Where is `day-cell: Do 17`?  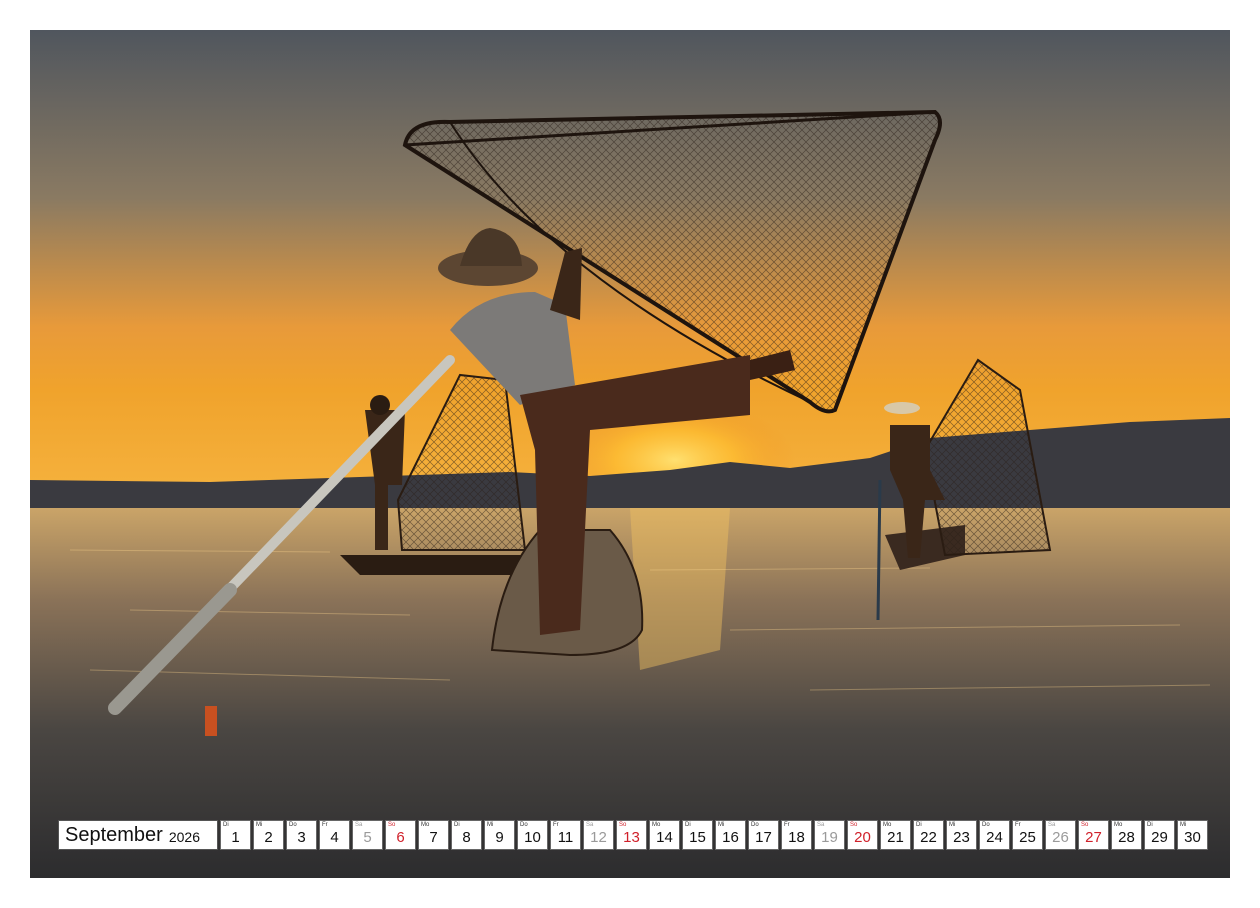 day-cell: Do 17 is located at coordinates (763, 835).